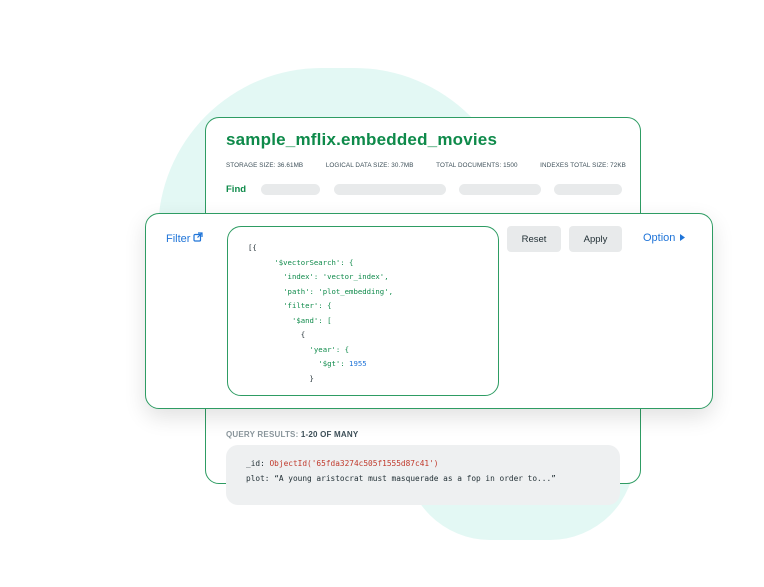 This screenshot has height=587, width=764. Describe the element at coordinates (362, 139) in the screenshot. I see `collection-title: sample_mflix.embedded_movies` at that location.